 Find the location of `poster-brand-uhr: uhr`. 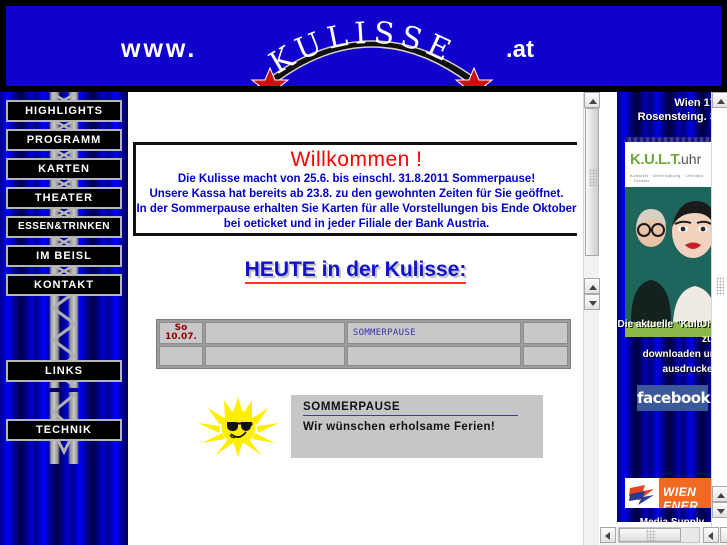

poster-brand-uhr: uhr is located at coordinates (691, 159).